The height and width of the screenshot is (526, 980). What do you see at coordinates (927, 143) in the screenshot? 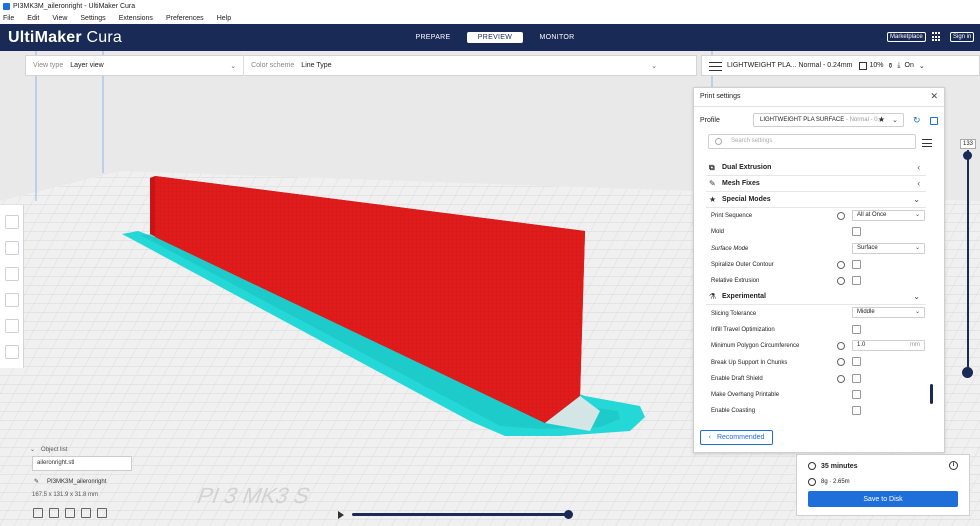
I see `settings-visibility-menu-icon` at bounding box center [927, 143].